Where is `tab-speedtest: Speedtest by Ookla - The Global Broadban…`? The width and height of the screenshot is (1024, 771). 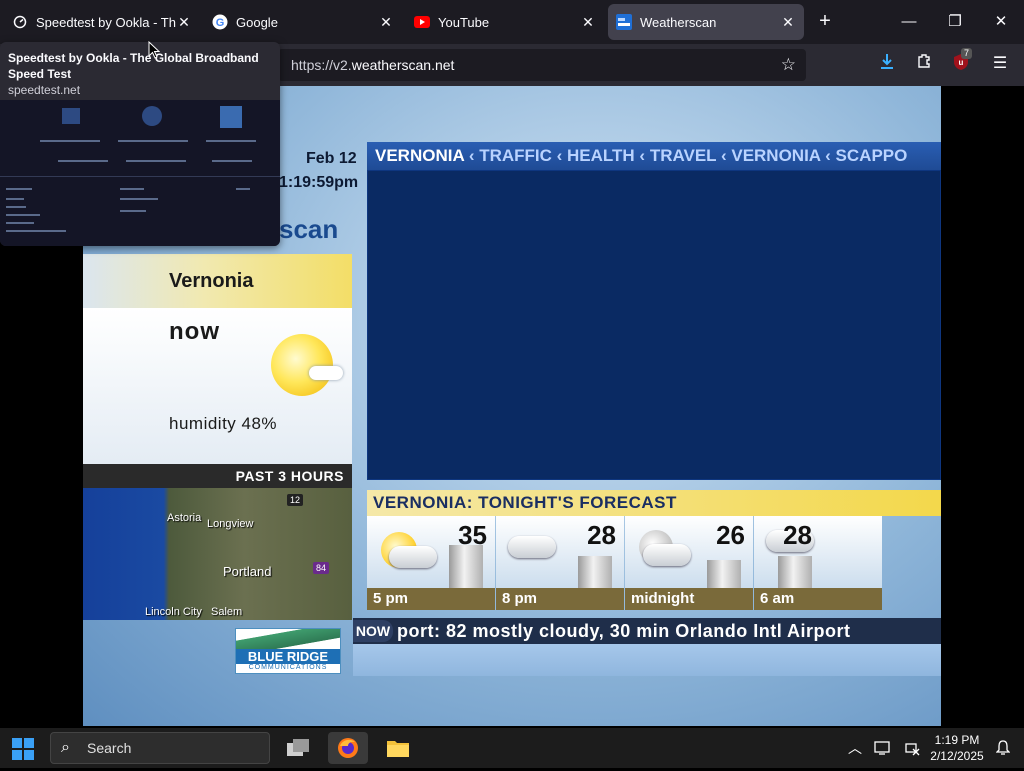
tab-speedtest: Speedtest by Ookla - The Global Broadban… is located at coordinates (102, 22).